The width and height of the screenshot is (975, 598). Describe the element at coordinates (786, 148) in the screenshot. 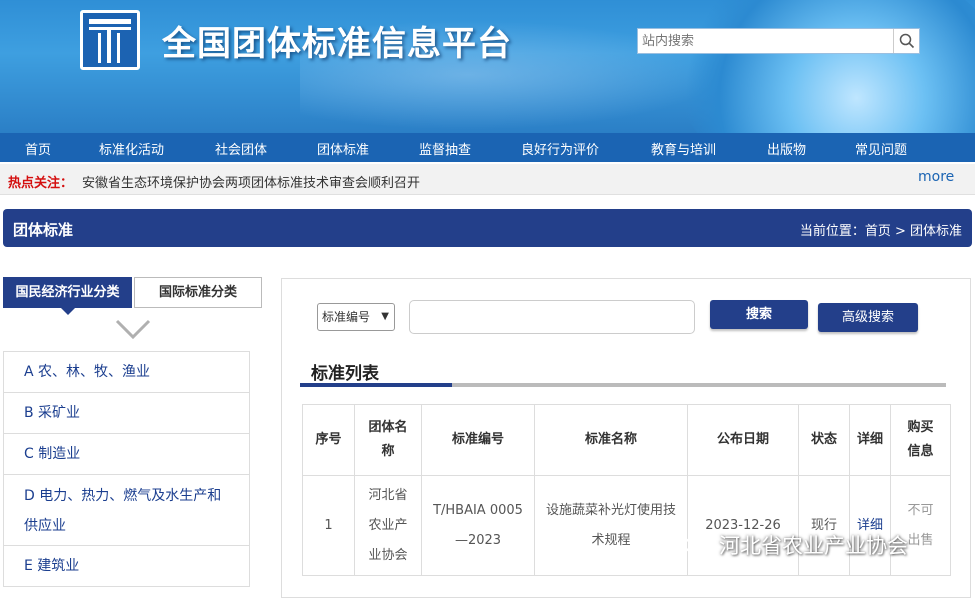

I see `nav-item-publications: 出版物` at that location.